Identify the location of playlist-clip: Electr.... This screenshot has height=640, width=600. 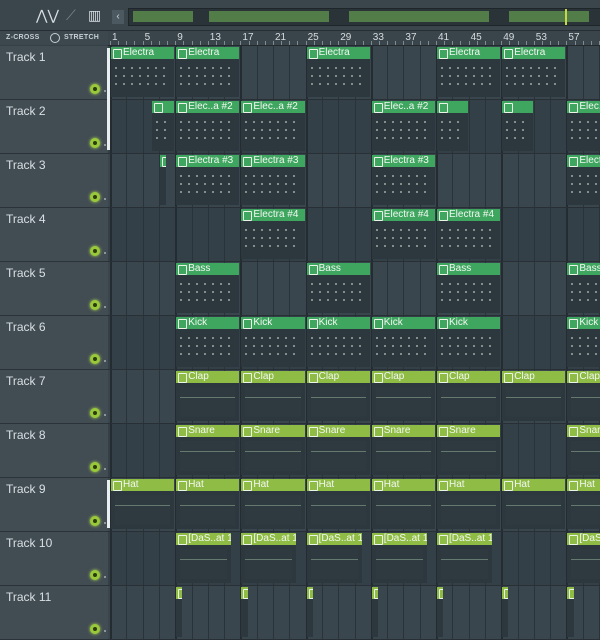
(583, 180).